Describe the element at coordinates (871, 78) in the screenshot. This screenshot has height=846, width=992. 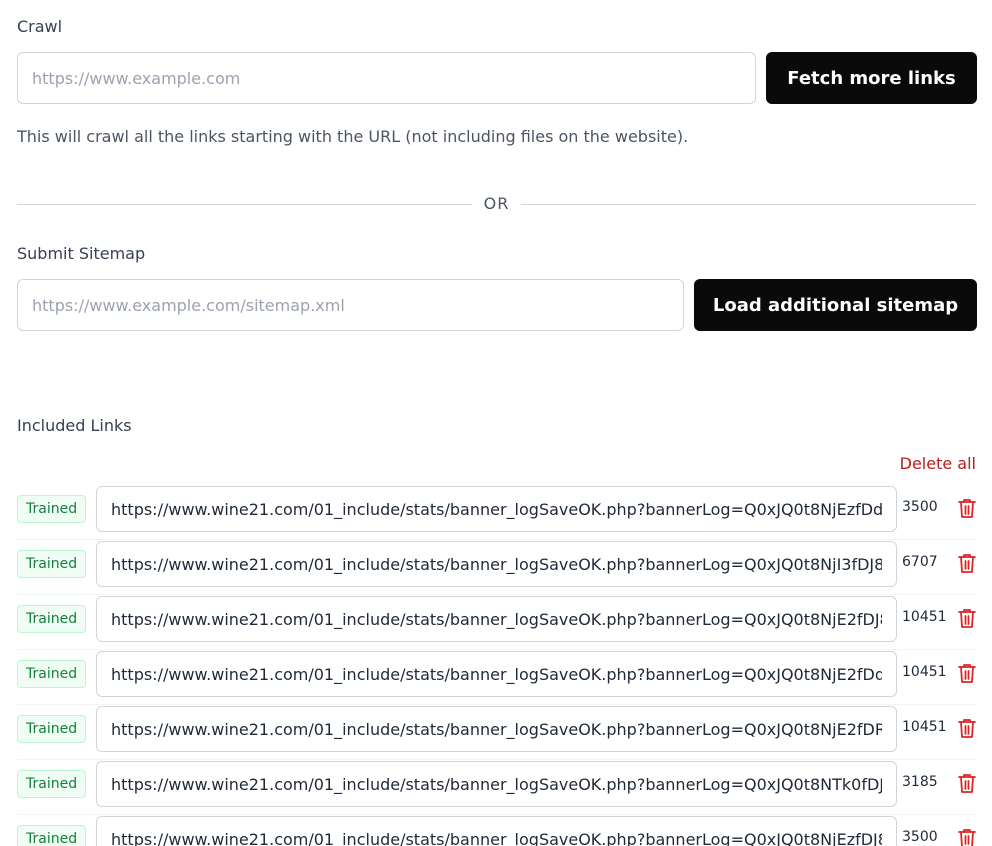
I see `fetch-more-links-button: Fetch more links` at that location.